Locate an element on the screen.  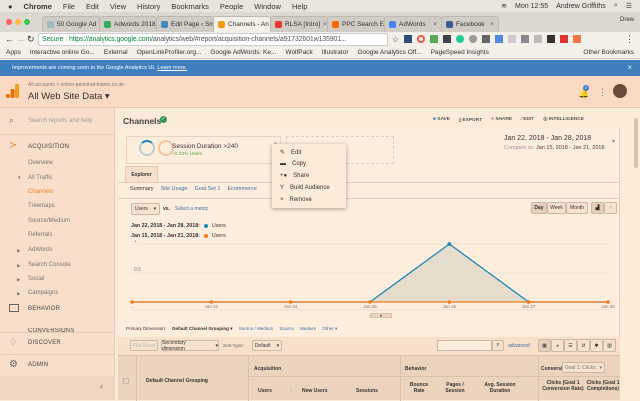
month-button: Month is located at coordinates (577, 208).